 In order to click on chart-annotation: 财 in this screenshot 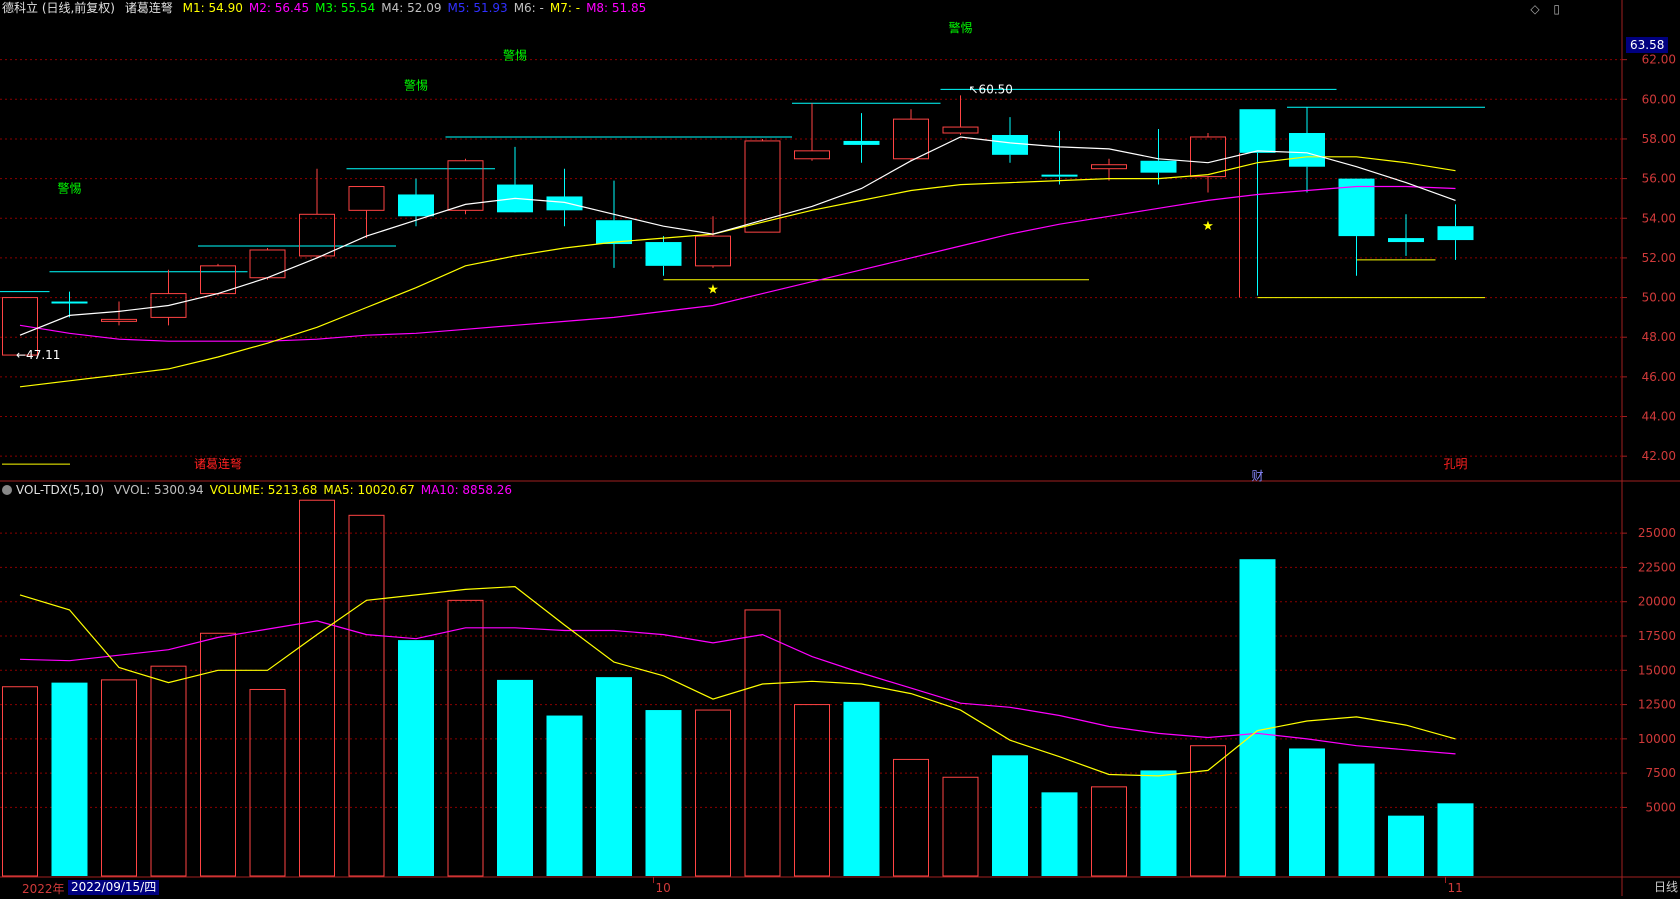, I will do `click(1257, 476)`.